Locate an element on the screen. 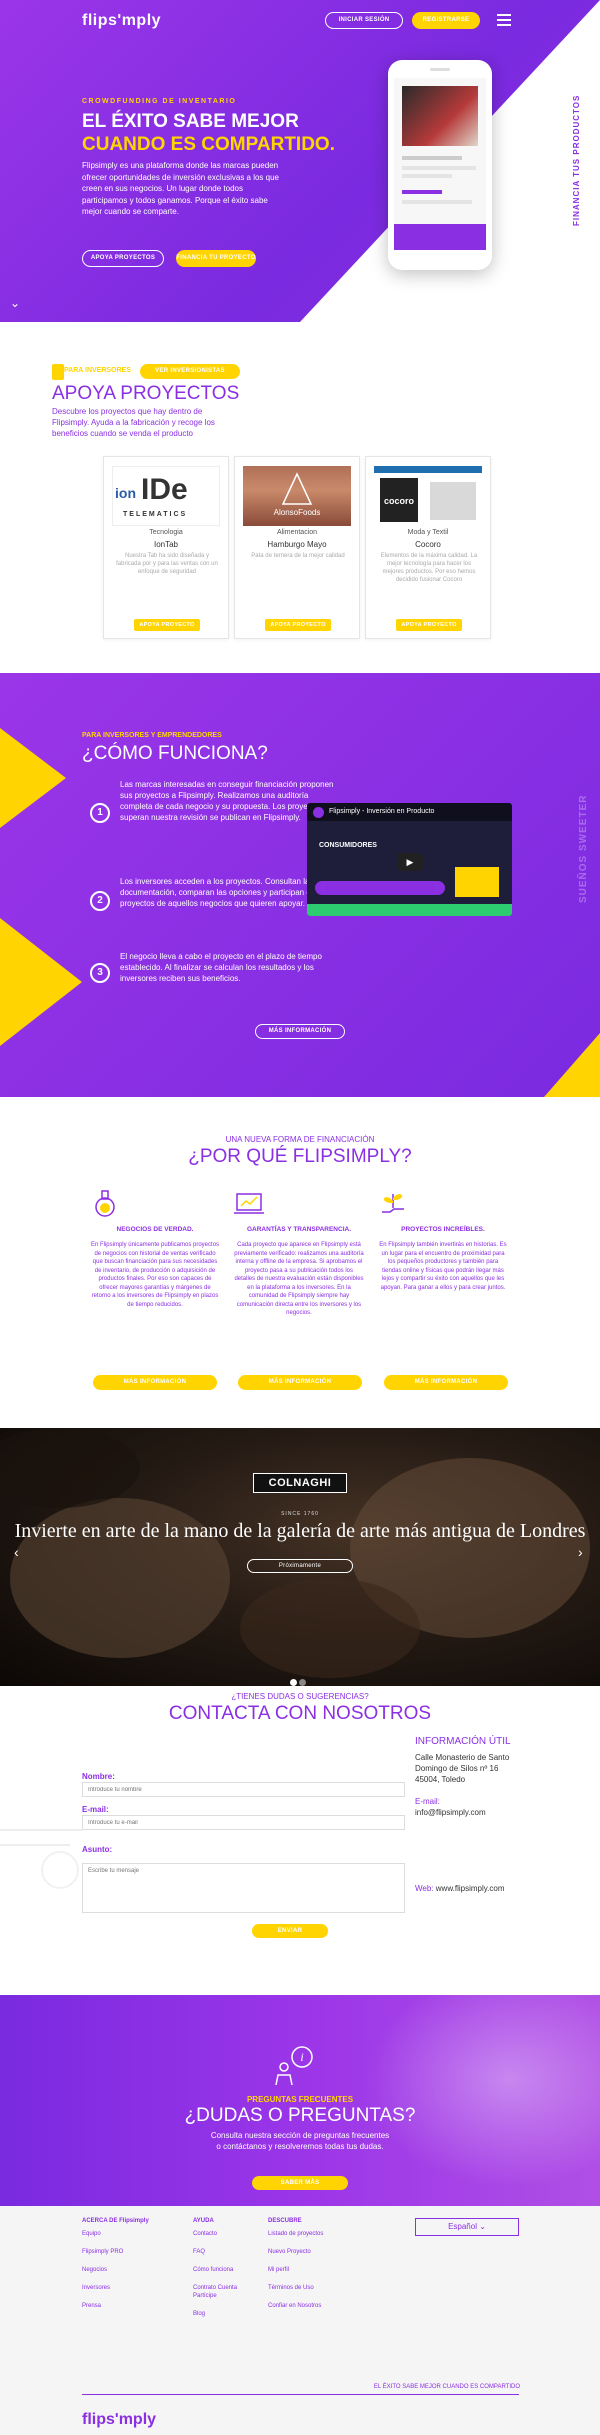 Image resolution: width=600 pixels, height=2435 pixels. slider-dot is located at coordinates (302, 1682).